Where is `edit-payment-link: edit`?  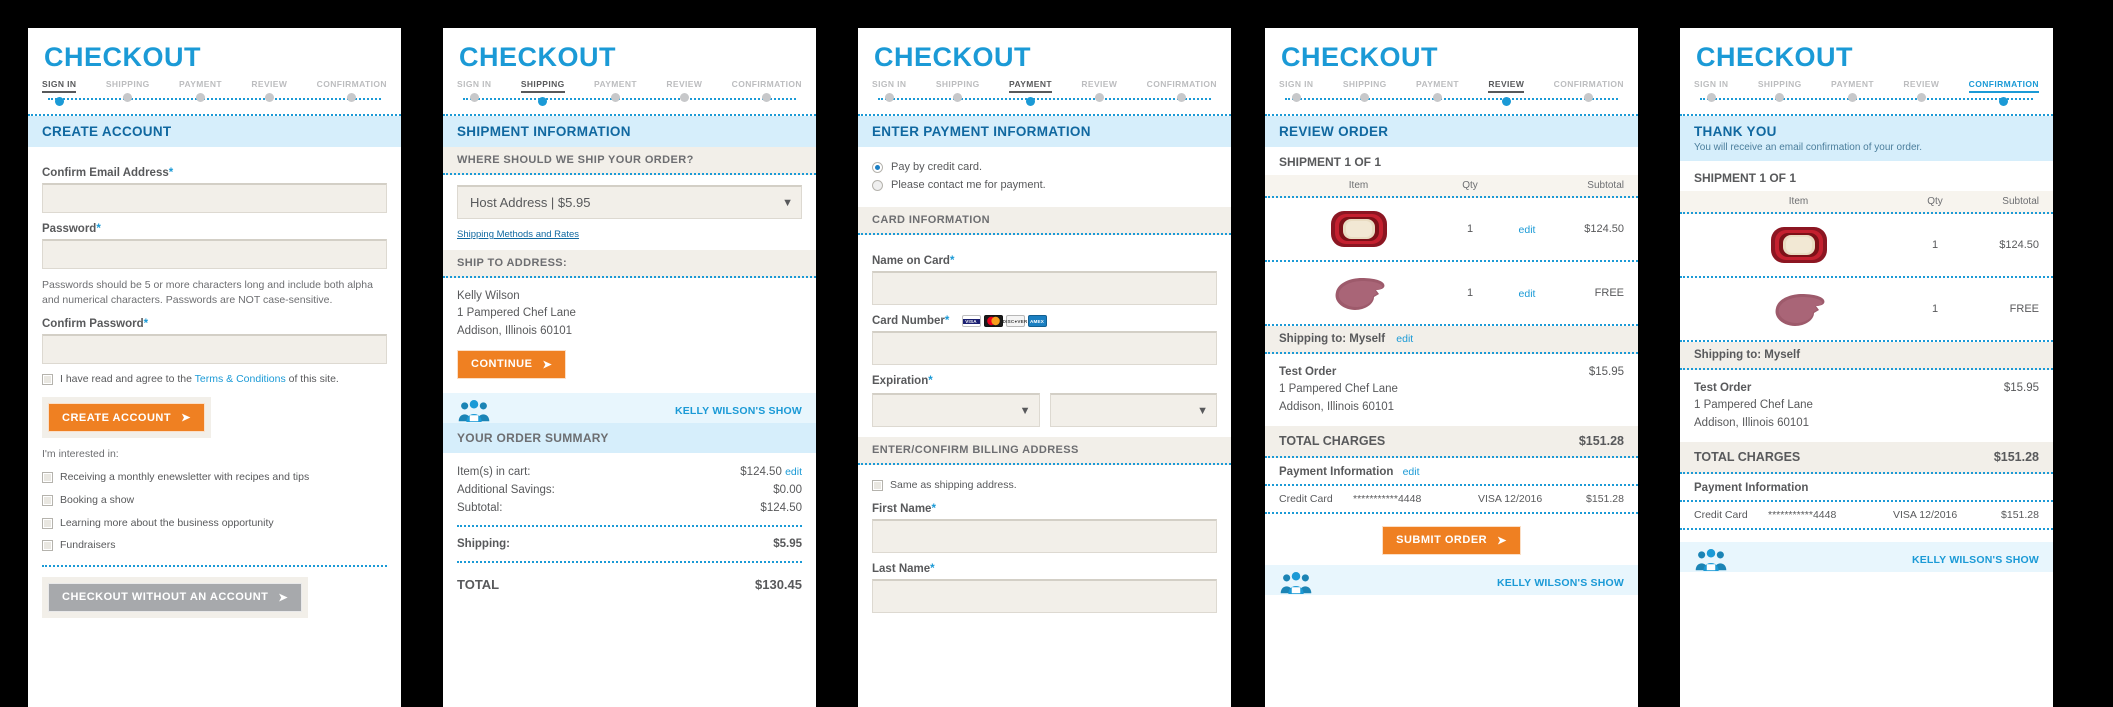 edit-payment-link: edit is located at coordinates (1411, 472).